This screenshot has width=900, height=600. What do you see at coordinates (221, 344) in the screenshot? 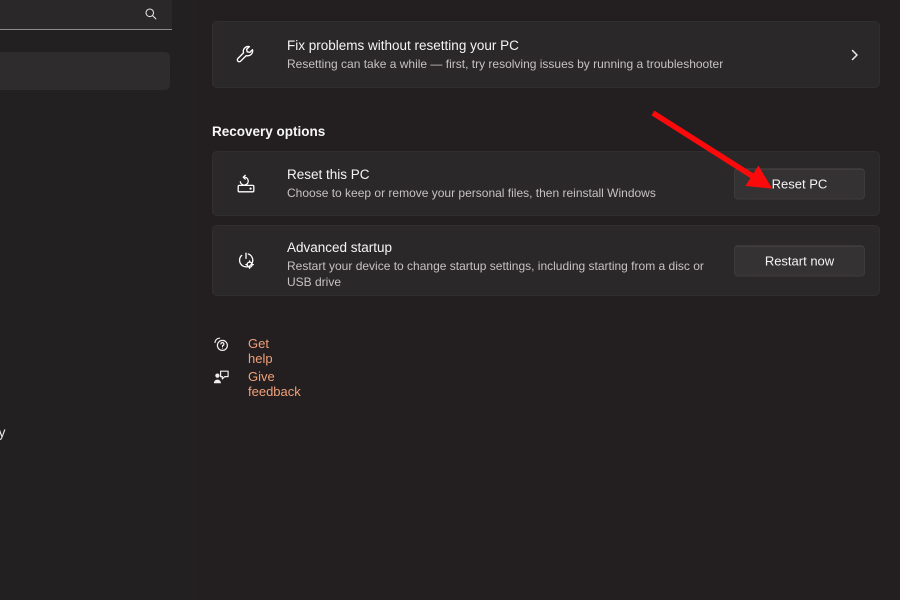
I see `get-help-icon` at bounding box center [221, 344].